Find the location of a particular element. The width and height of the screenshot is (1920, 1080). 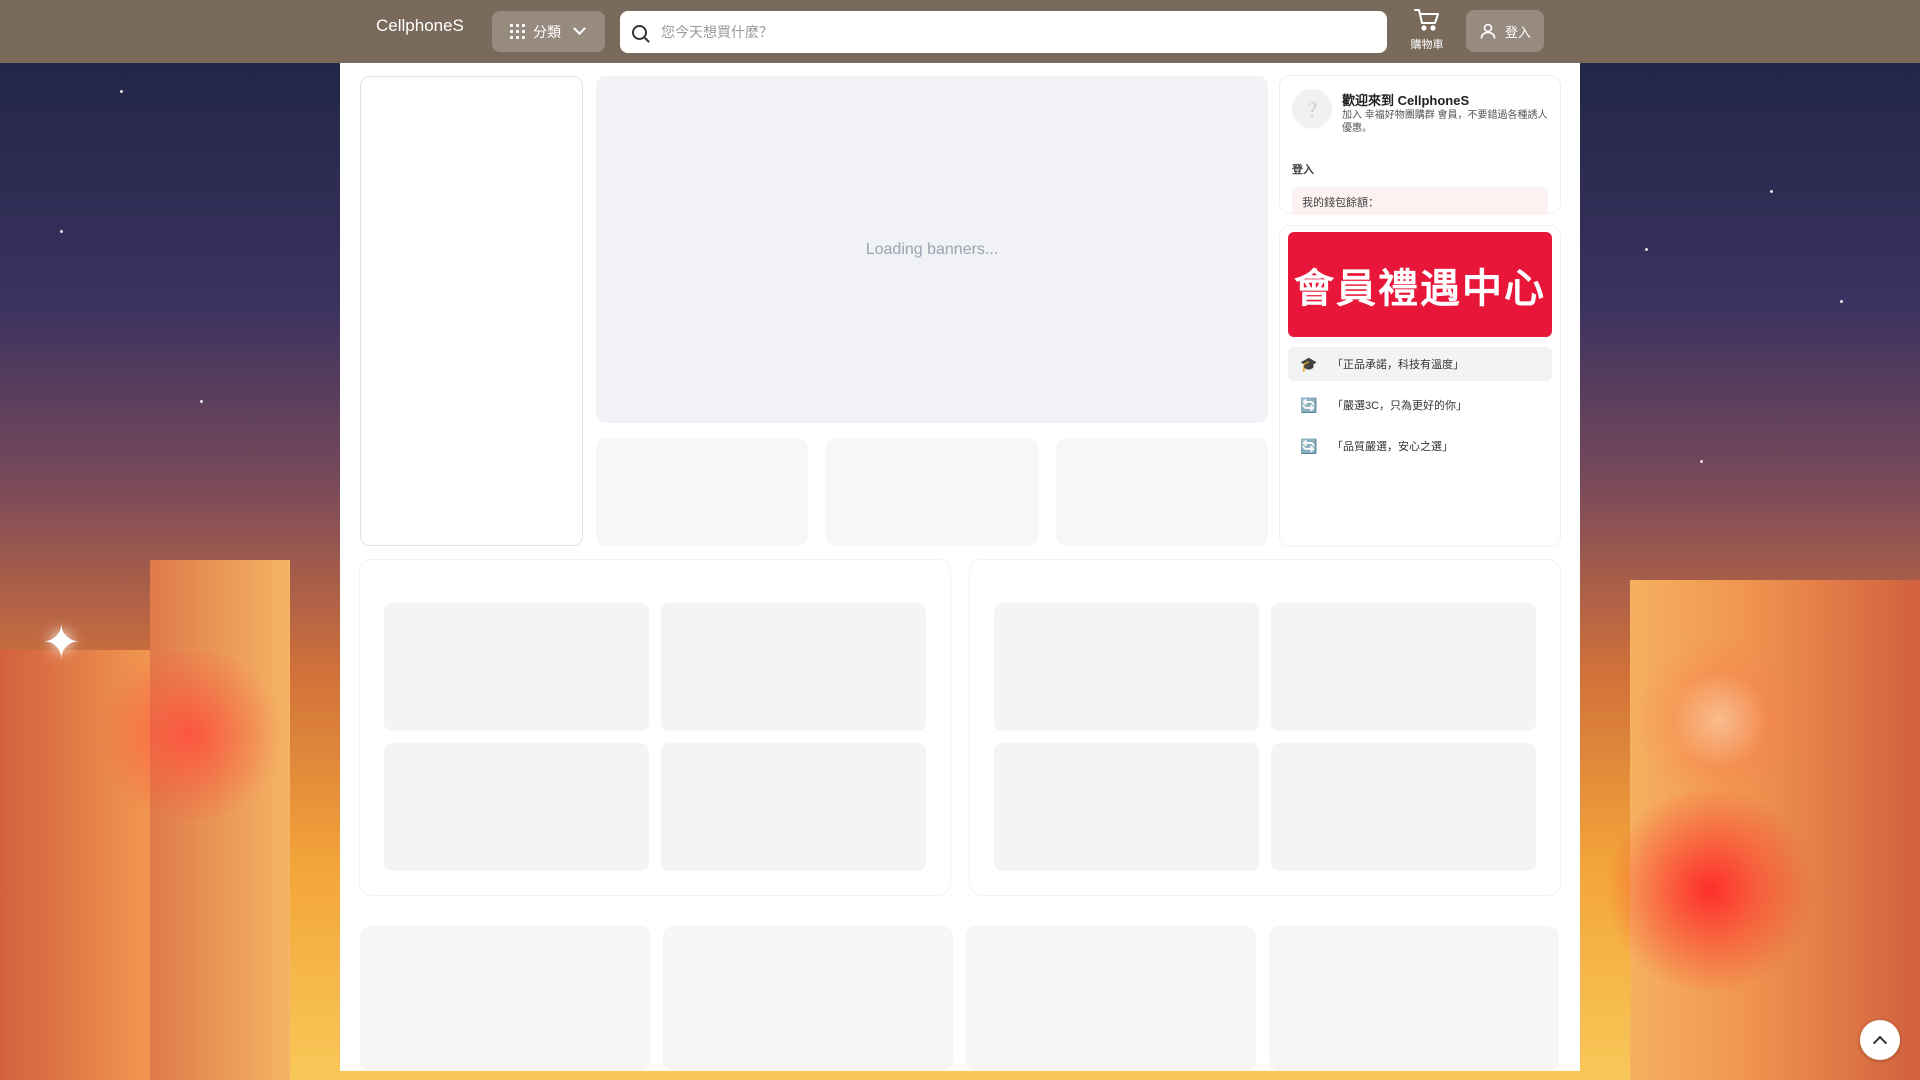

category-menu-panel is located at coordinates (471, 311).